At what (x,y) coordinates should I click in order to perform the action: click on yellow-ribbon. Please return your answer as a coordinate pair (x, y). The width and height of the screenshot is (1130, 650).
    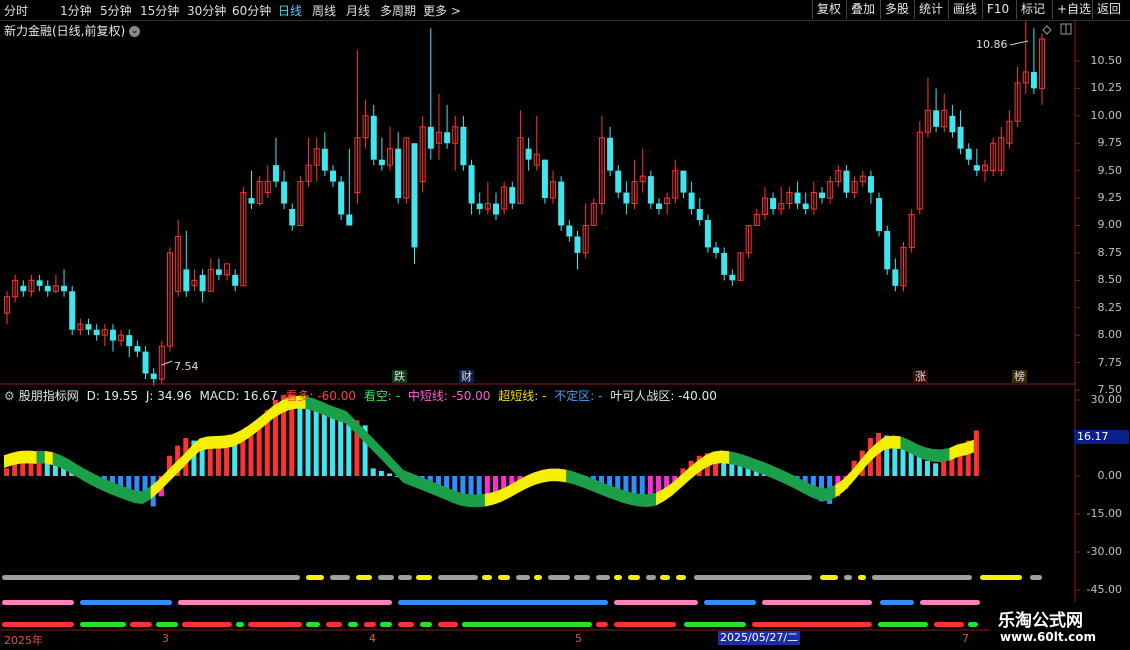
    Looking at the image, I should click on (525, 487).